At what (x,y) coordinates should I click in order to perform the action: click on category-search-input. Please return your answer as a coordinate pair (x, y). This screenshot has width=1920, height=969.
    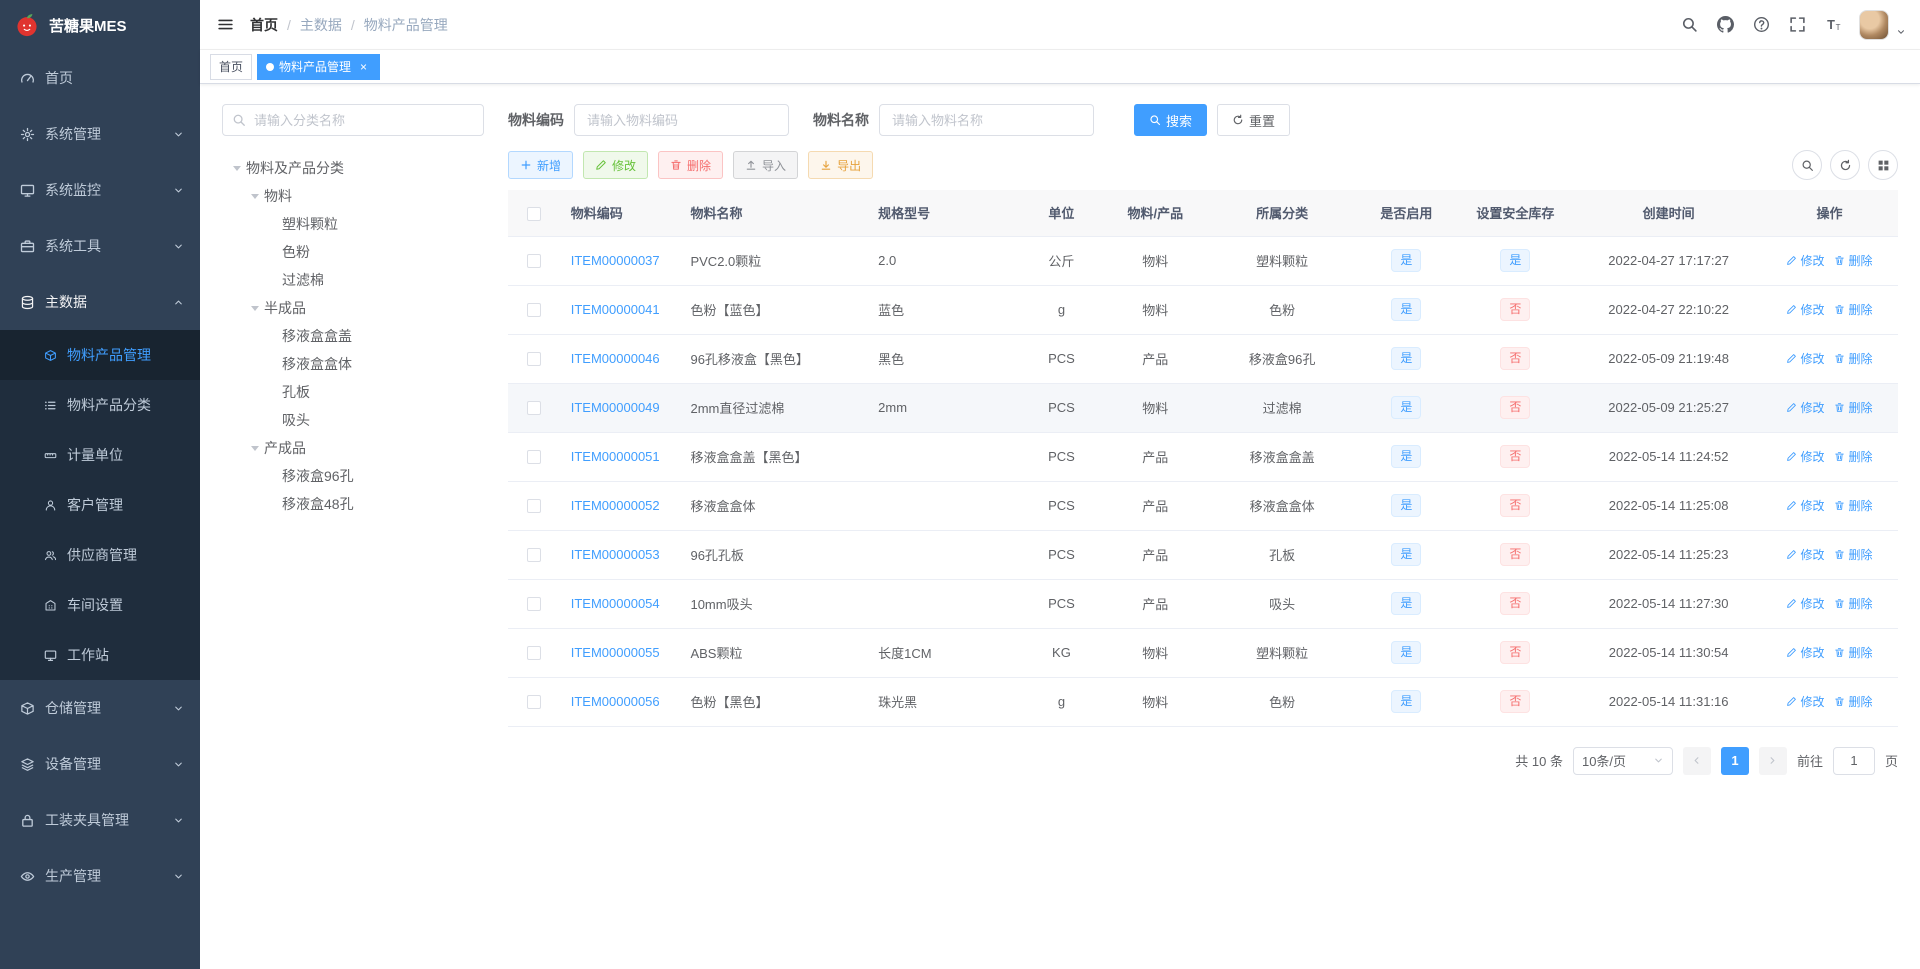
    Looking at the image, I should click on (353, 120).